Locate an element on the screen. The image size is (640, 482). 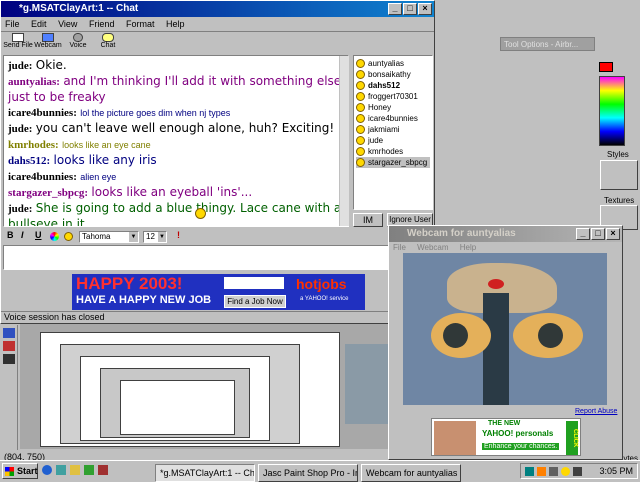
psp-left-toolbar is located at coordinates (9, 387).